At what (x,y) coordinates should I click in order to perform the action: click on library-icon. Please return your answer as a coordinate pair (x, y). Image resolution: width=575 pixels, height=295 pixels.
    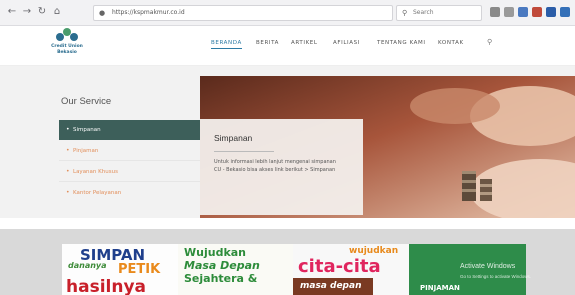
    Looking at the image, I should click on (495, 12).